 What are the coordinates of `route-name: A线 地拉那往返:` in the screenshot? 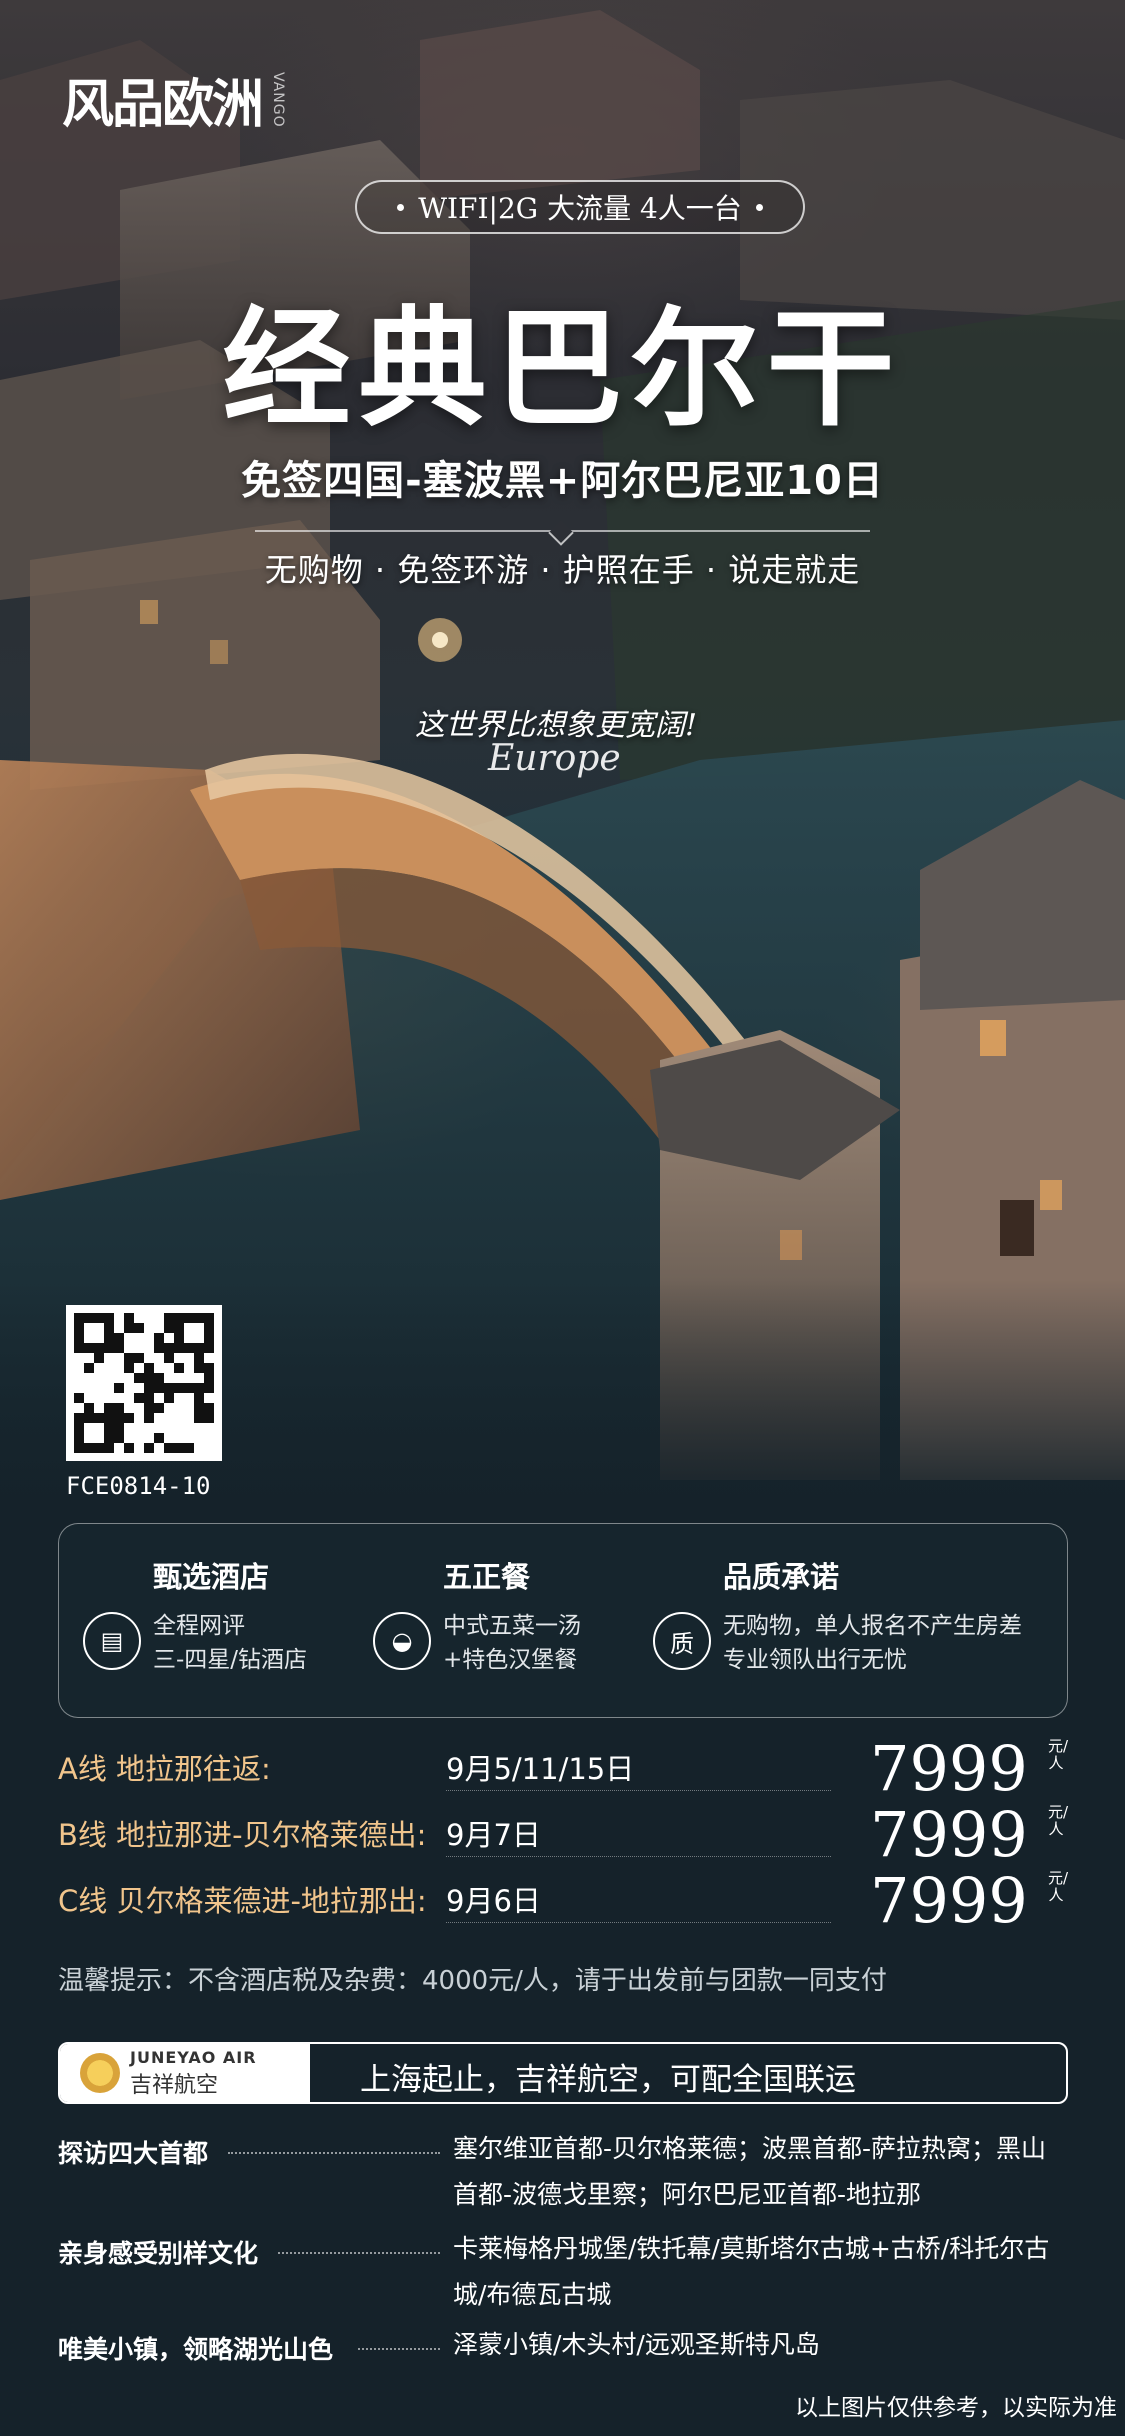 It's located at (164, 1769).